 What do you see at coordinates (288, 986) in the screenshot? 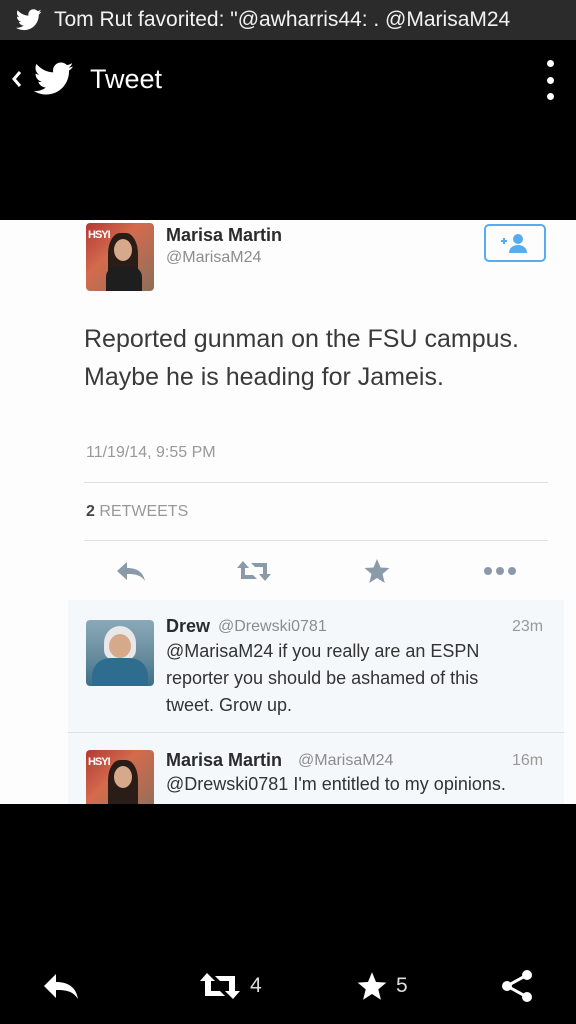
I see `bottom-action-bar: 4 5` at bounding box center [288, 986].